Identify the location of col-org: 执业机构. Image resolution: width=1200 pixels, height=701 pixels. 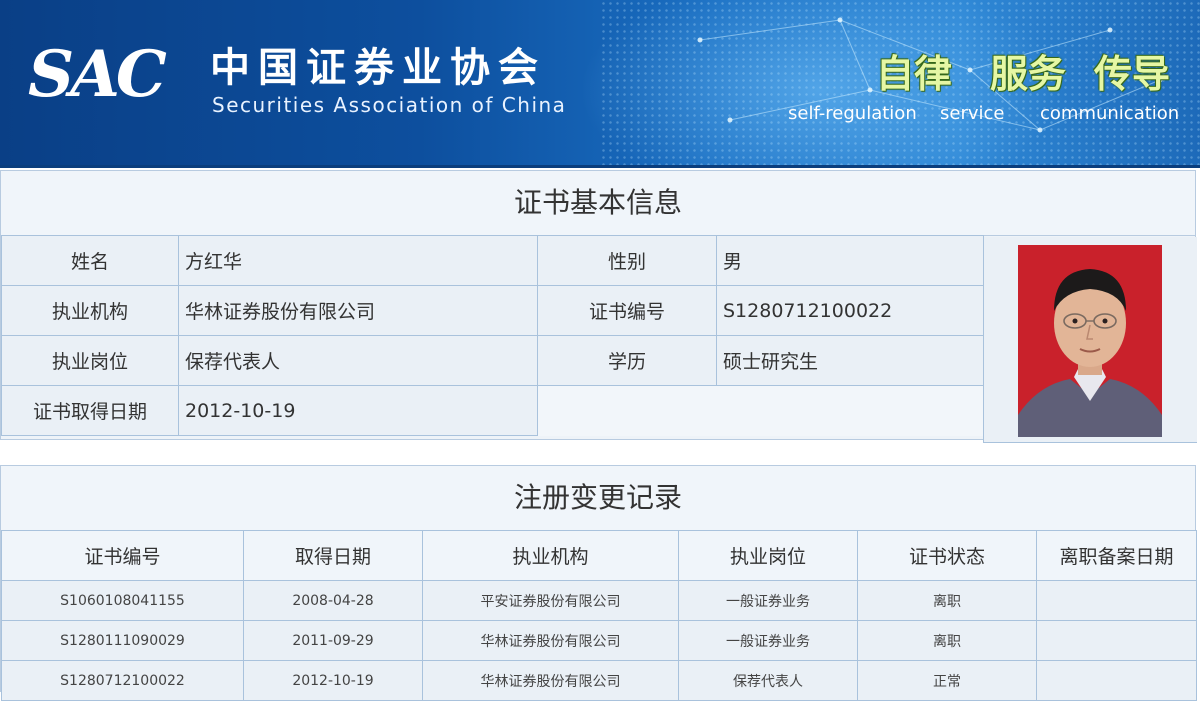
(550, 555).